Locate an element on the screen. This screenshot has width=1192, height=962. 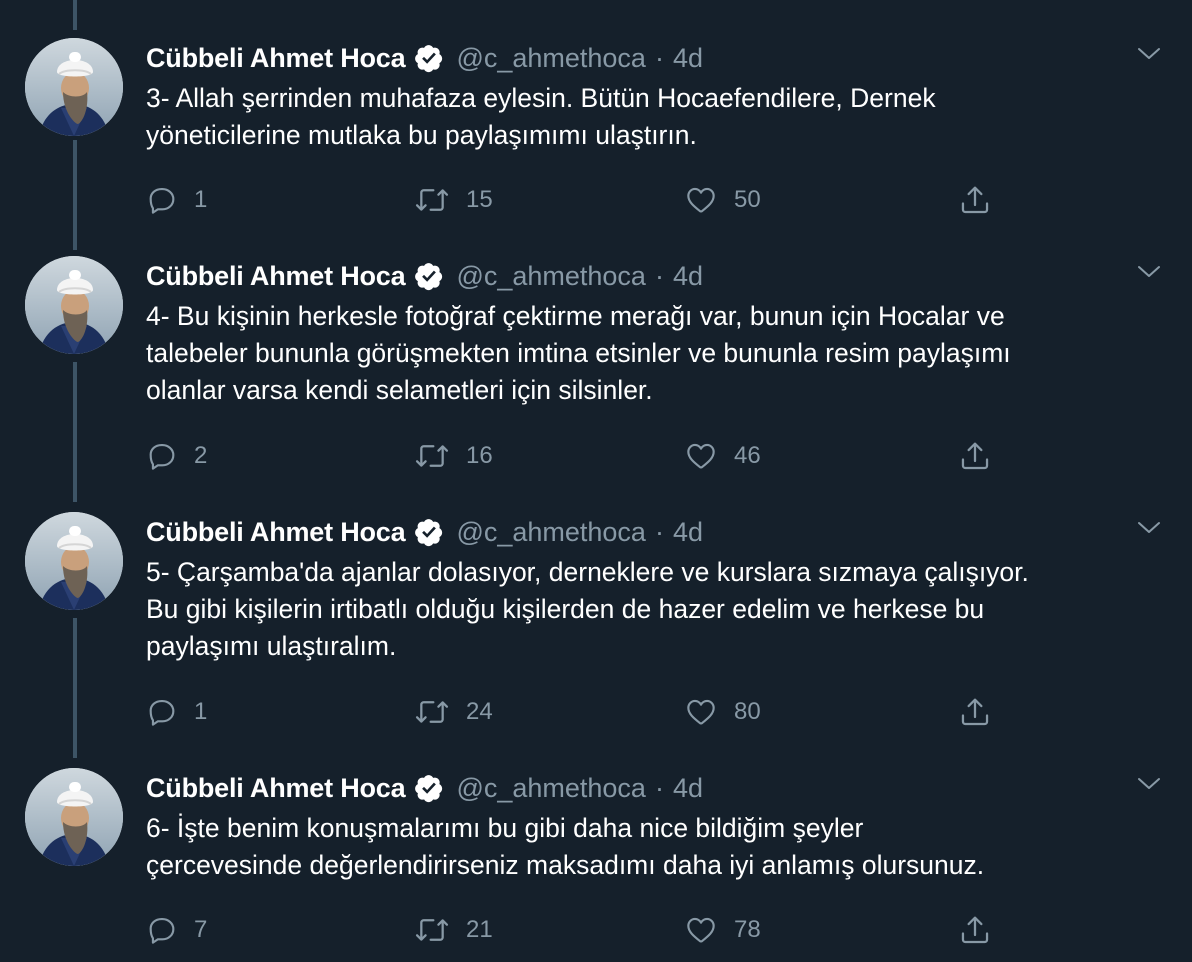
retweet-button: 21 is located at coordinates (453, 930).